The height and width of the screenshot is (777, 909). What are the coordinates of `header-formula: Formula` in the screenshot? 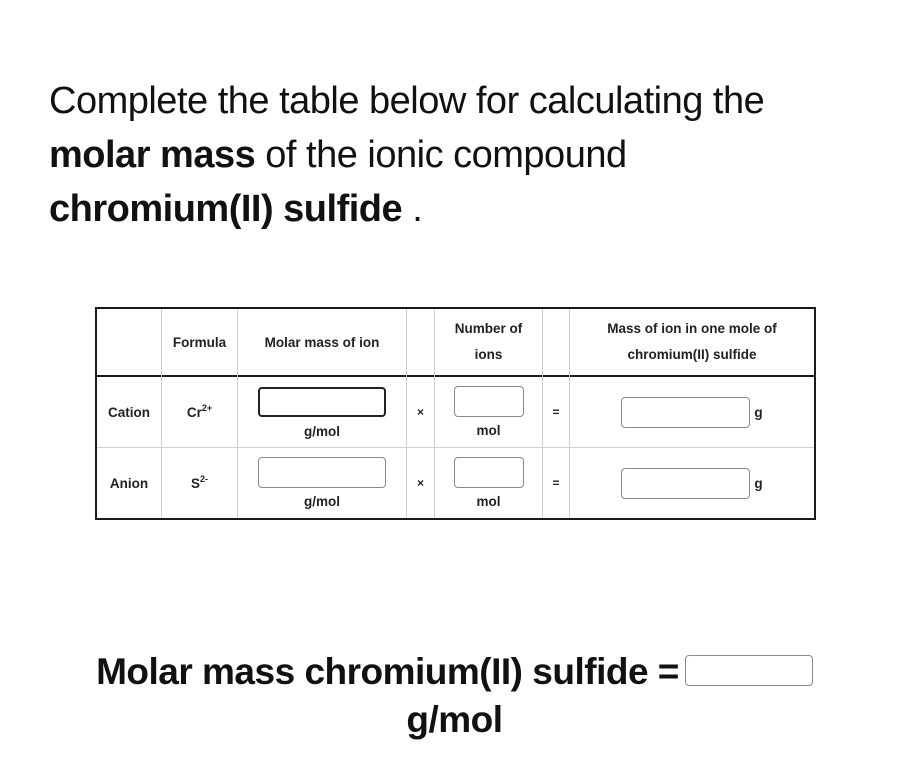 It's located at (199, 342).